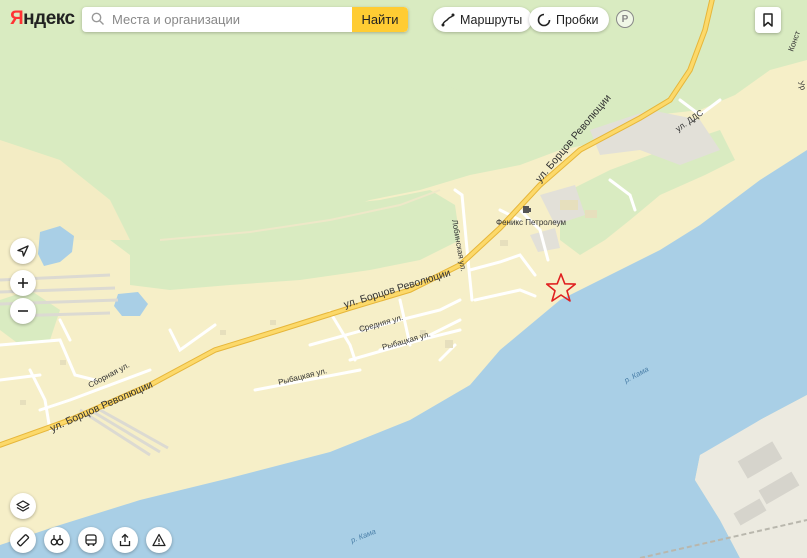 The width and height of the screenshot is (807, 558). I want to click on transport-button, so click(91, 540).